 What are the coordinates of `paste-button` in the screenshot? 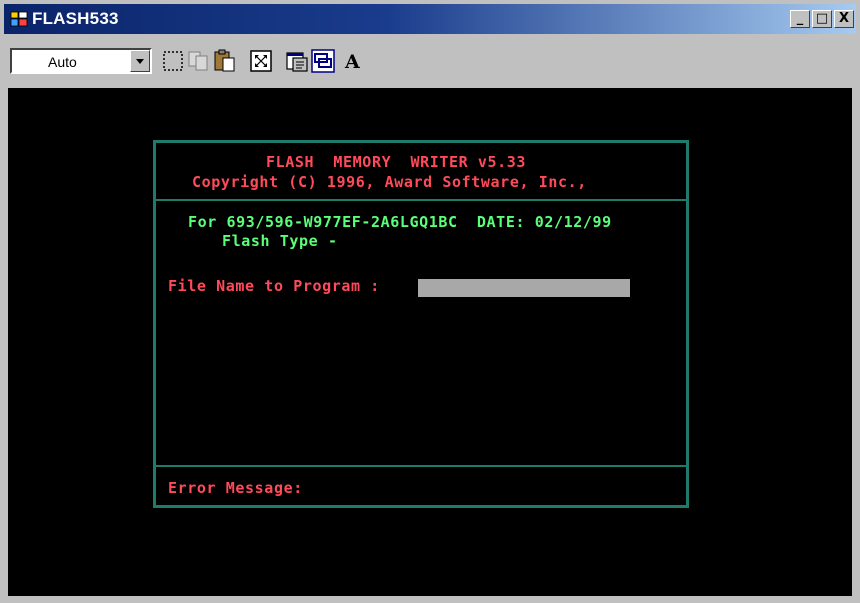 It's located at (225, 61).